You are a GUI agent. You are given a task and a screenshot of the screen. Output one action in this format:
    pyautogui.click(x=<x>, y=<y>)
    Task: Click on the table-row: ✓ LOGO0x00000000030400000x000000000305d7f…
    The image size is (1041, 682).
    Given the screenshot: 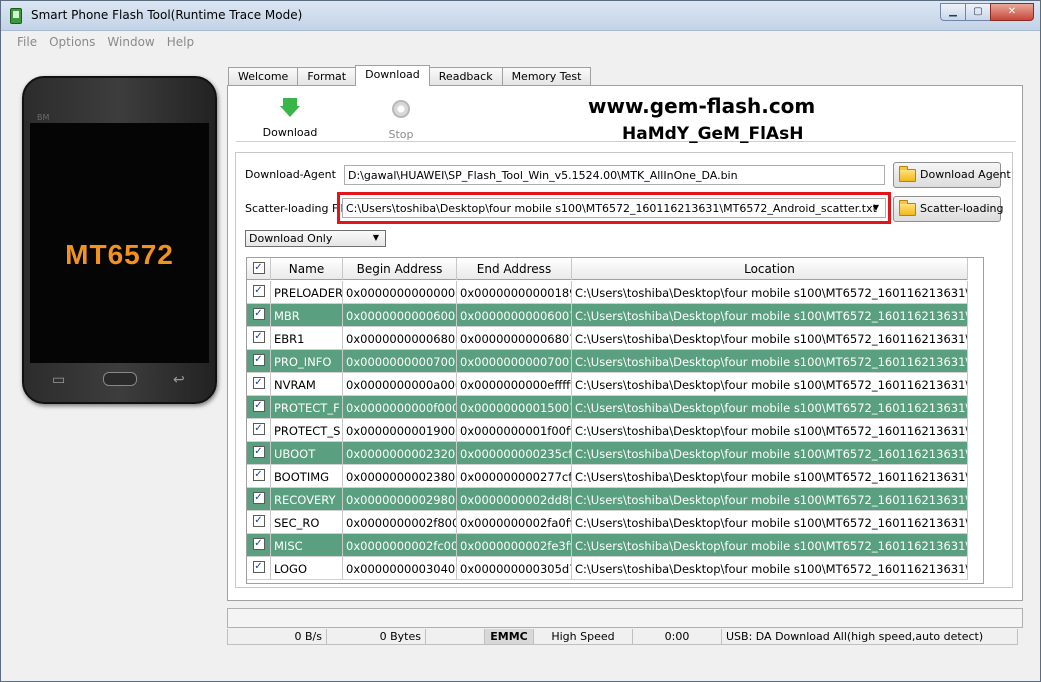 What is the action you would take?
    pyautogui.click(x=607, y=568)
    